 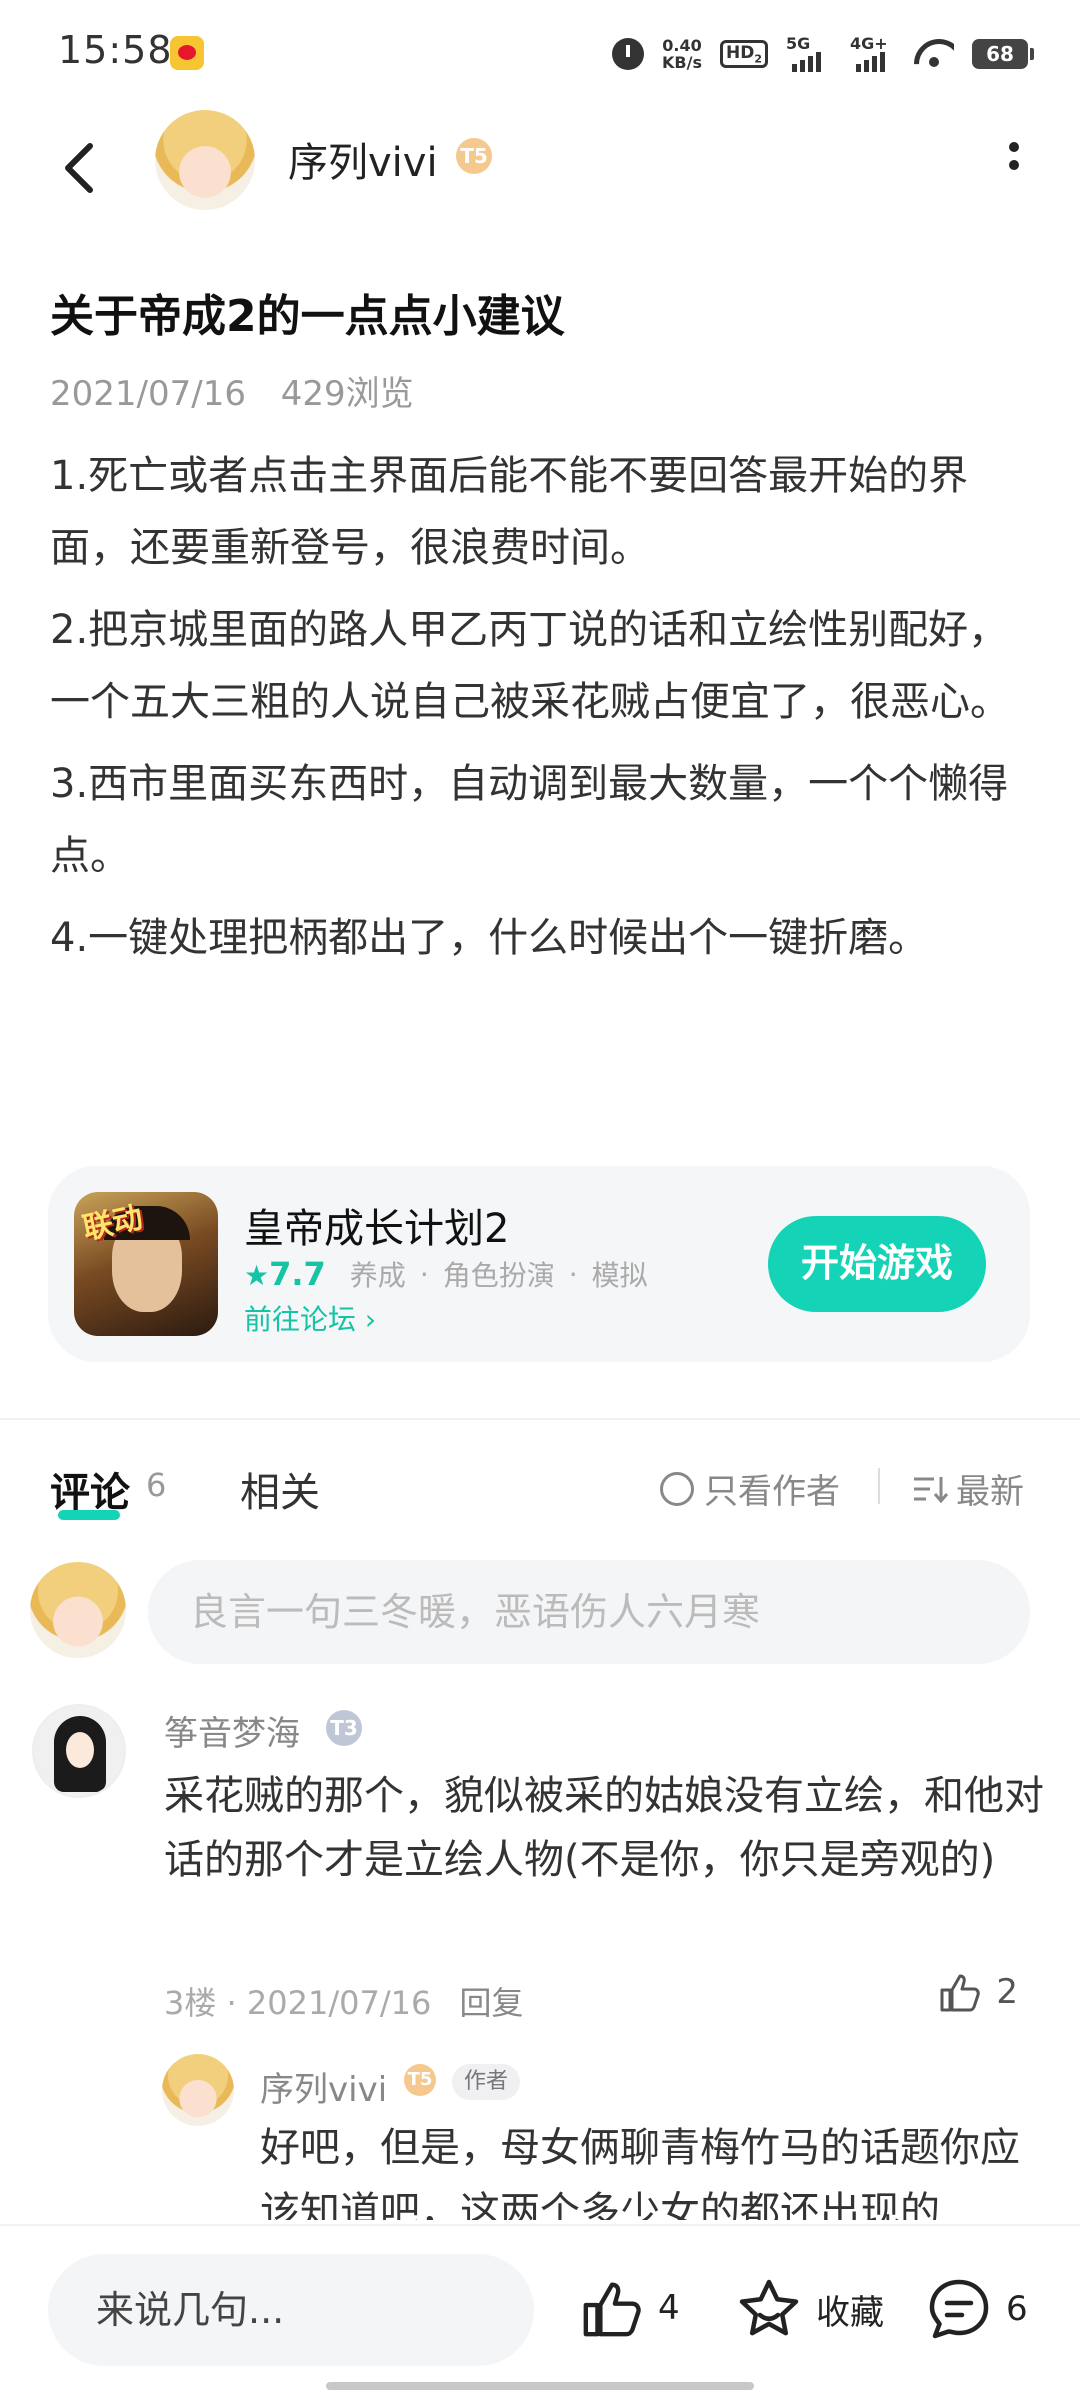 What do you see at coordinates (148, 394) in the screenshot?
I see `post-date: 2021/07/16` at bounding box center [148, 394].